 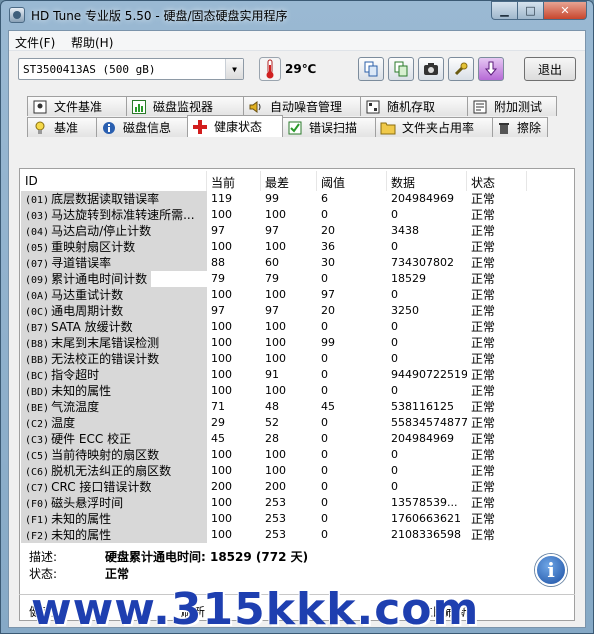 I want to click on cell-id: (BE) 气流温度, so click(x=114, y=407).